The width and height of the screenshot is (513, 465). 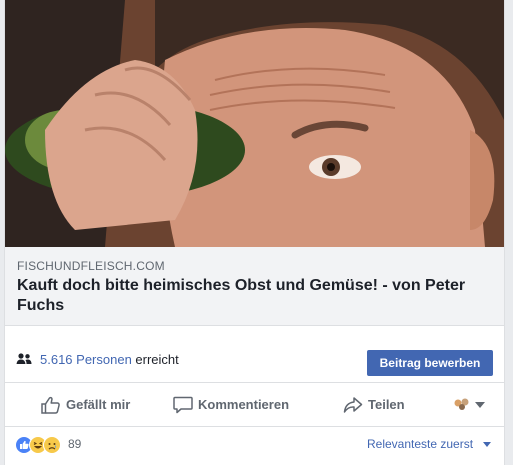 I want to click on action-bar: Gefällt mir Kommentieren Teilen, so click(x=254, y=405).